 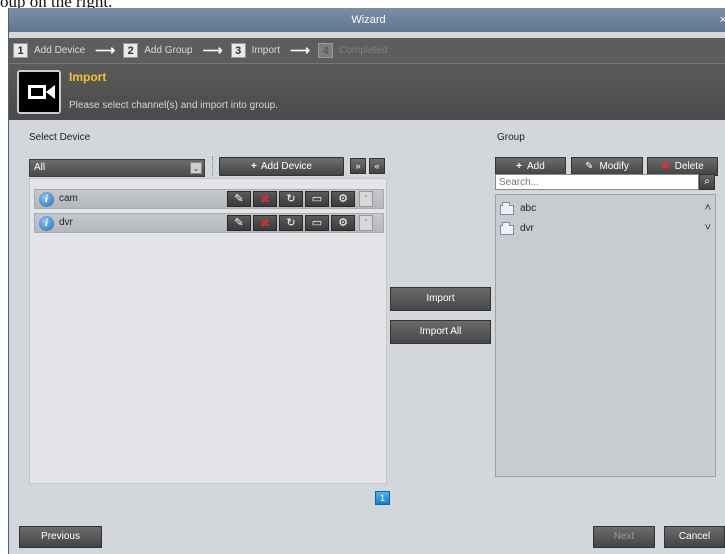 I want to click on cancel-button: Cancel, so click(x=694, y=537).